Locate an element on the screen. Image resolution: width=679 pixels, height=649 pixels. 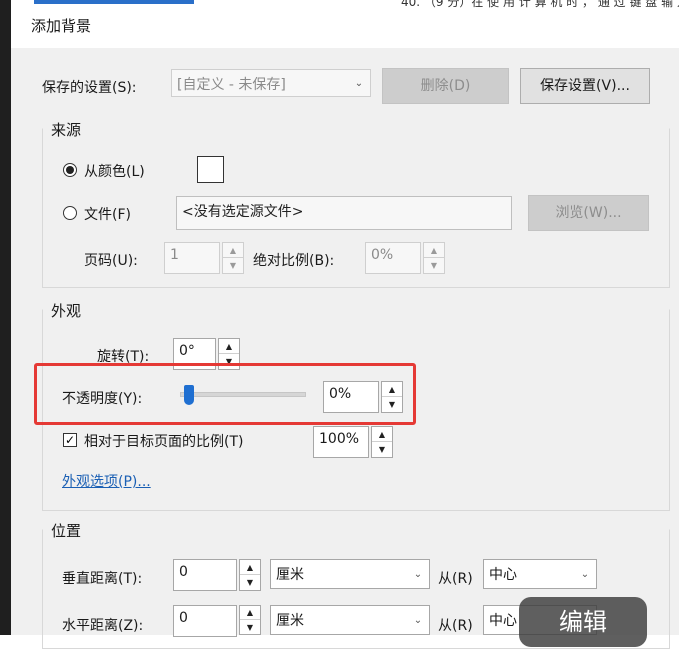
radio-selected-dot is located at coordinates (70, 170).